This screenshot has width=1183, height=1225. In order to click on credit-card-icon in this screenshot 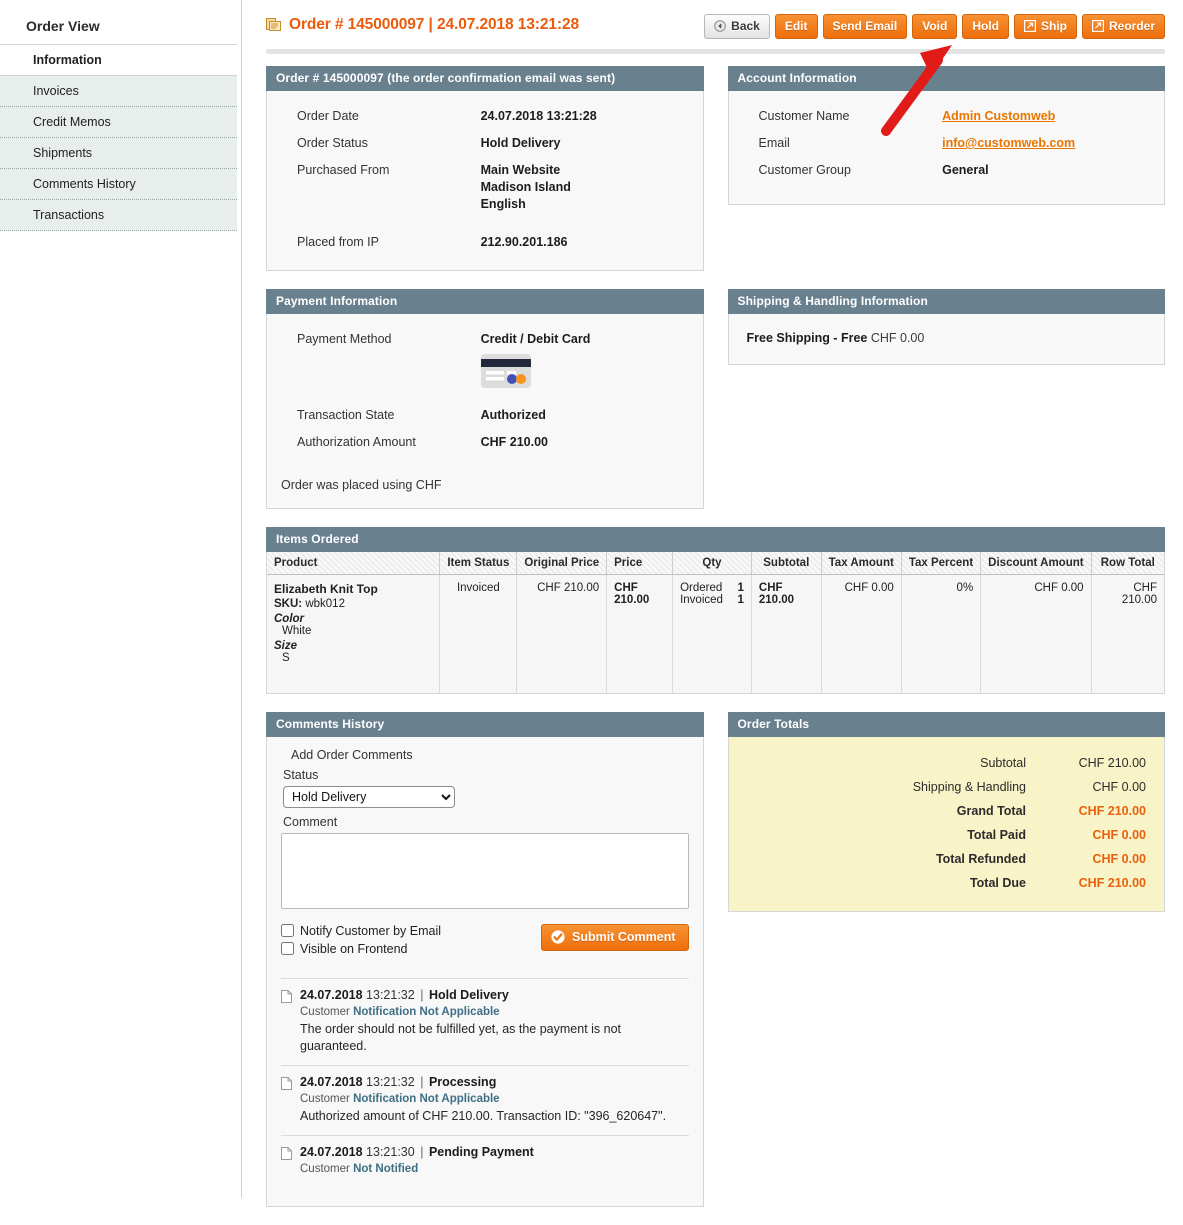, I will do `click(505, 371)`.